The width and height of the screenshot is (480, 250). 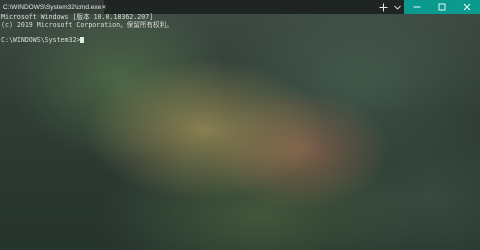 I want to click on maximize-icon, so click(x=442, y=7).